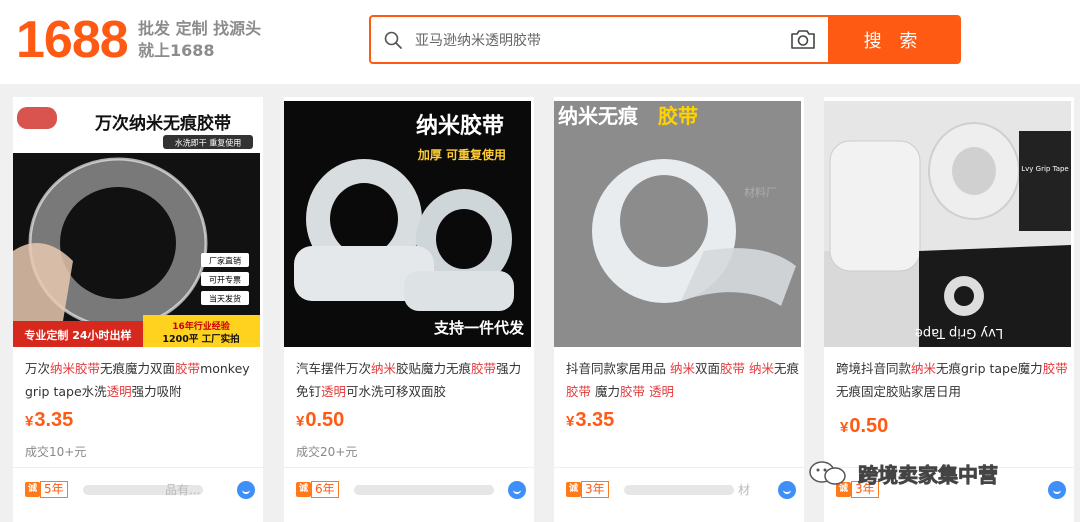 The height and width of the screenshot is (522, 1080). What do you see at coordinates (460, 126) in the screenshot?
I see `image-text: 纳米胶带` at bounding box center [460, 126].